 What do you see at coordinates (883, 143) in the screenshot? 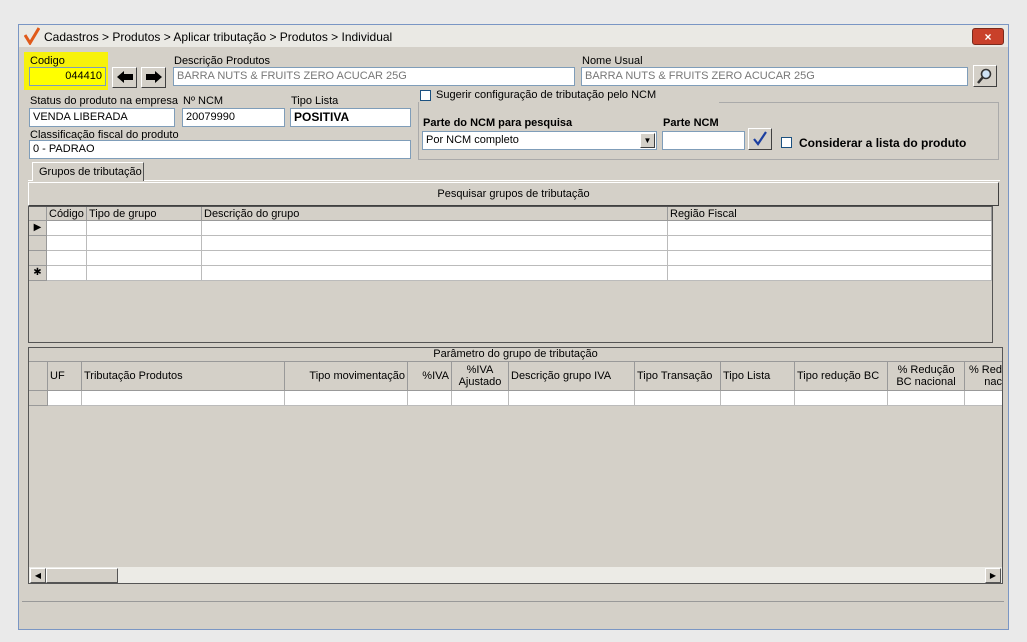
I see `considerar-label: Considerar a lista do produto` at bounding box center [883, 143].